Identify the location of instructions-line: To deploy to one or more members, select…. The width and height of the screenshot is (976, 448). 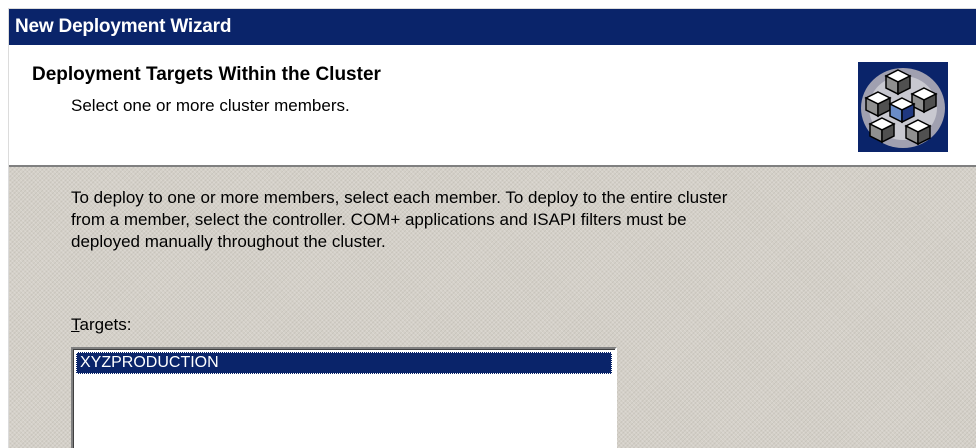
(399, 197).